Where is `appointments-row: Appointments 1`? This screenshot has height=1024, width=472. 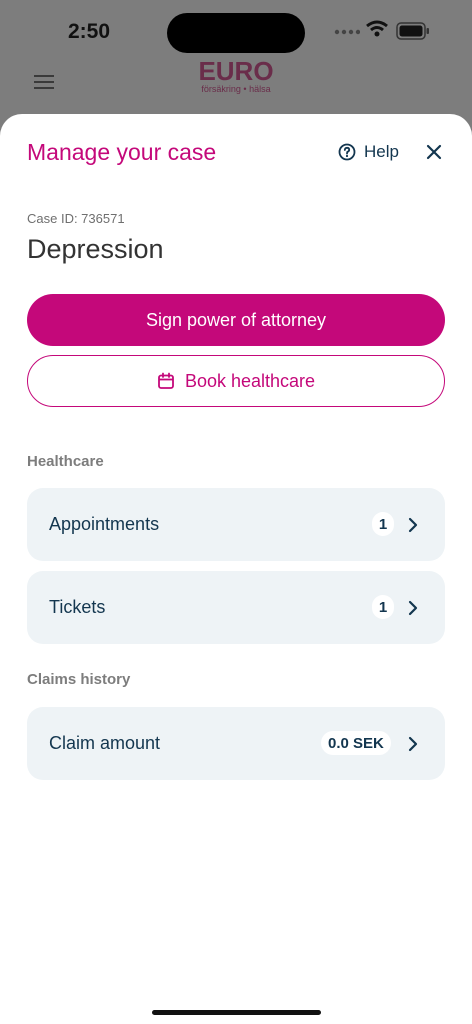
appointments-row: Appointments 1 is located at coordinates (236, 524).